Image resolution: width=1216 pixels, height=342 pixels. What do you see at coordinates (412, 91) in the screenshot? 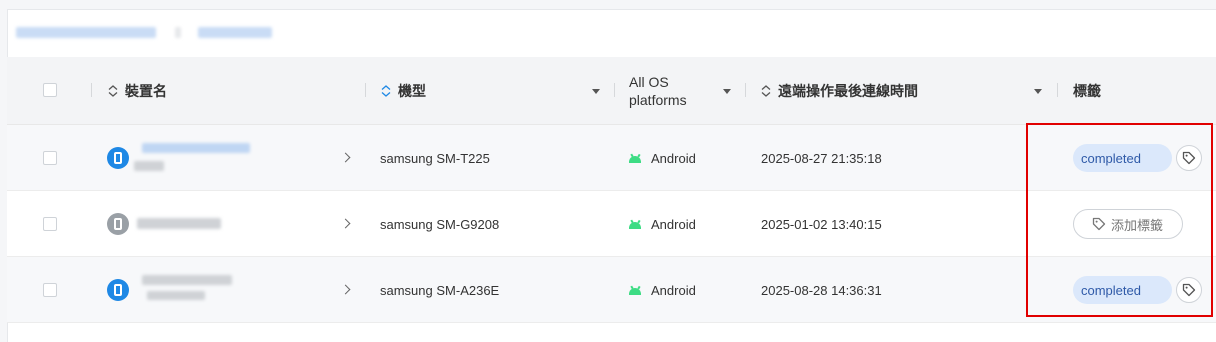
I see `column-label: 機型` at bounding box center [412, 91].